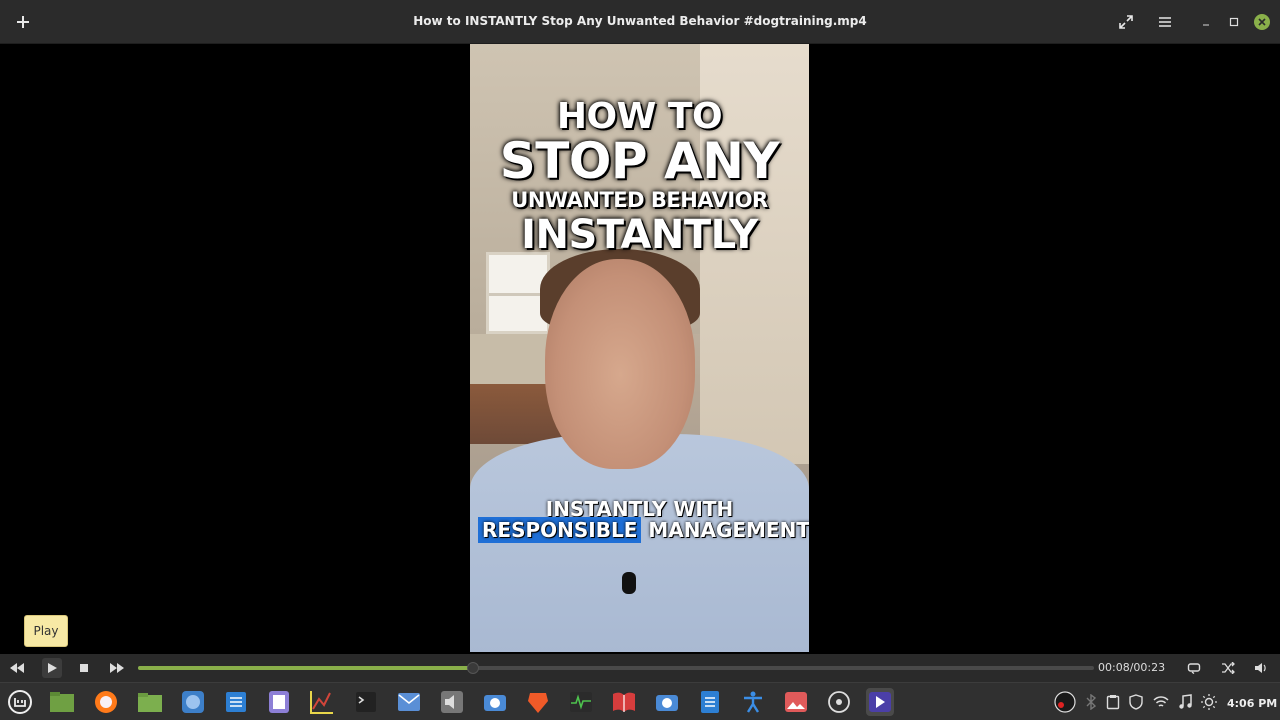  I want to click on volume-button, so click(1261, 668).